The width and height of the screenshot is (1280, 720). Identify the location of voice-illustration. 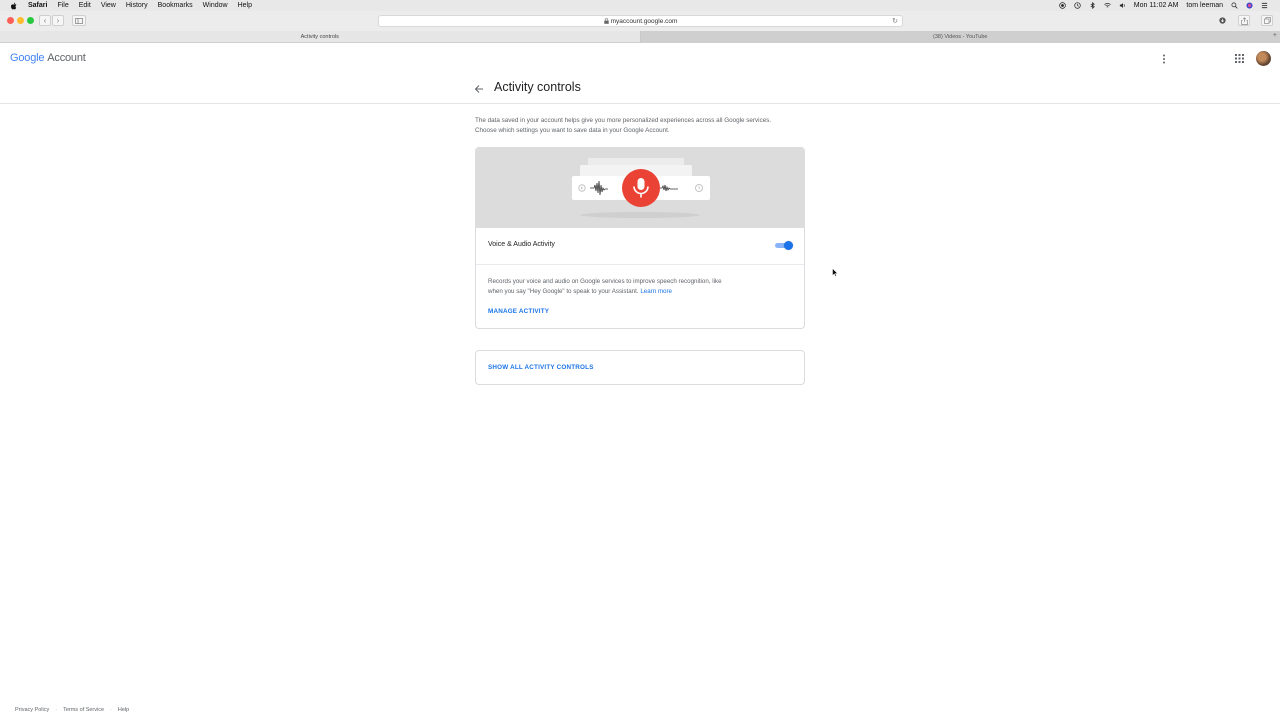
(640, 188).